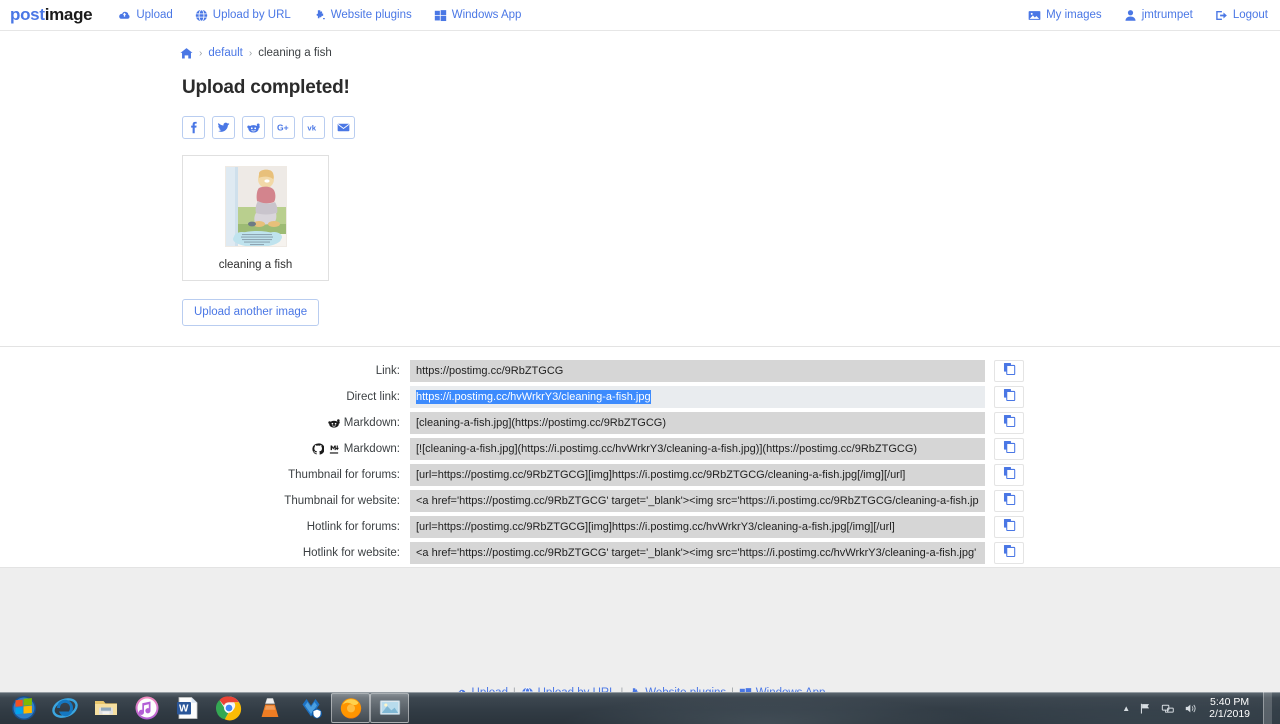 Image resolution: width=1280 pixels, height=724 pixels. What do you see at coordinates (782, 688) in the screenshot?
I see `footer-windows-app: Windows App` at bounding box center [782, 688].